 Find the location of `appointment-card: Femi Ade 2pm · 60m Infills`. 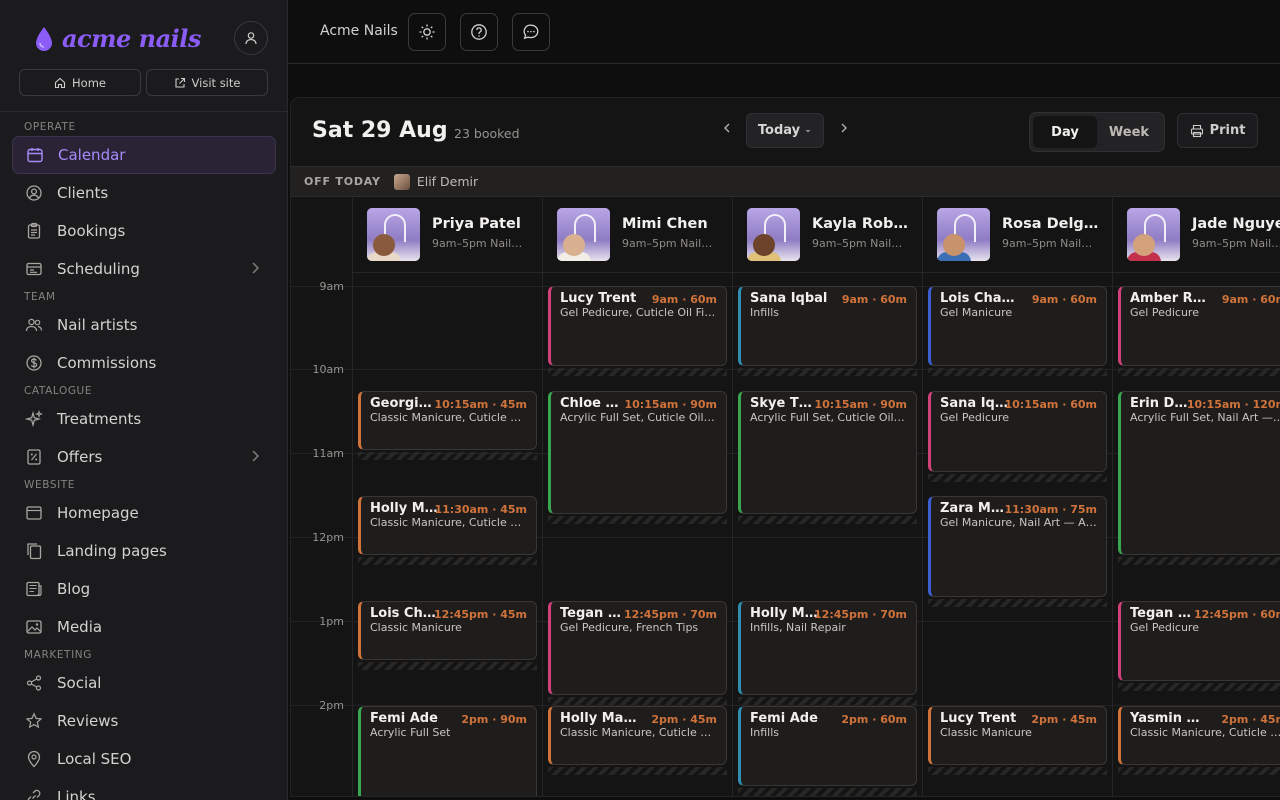

appointment-card: Femi Ade 2pm · 60m Infills is located at coordinates (827, 746).